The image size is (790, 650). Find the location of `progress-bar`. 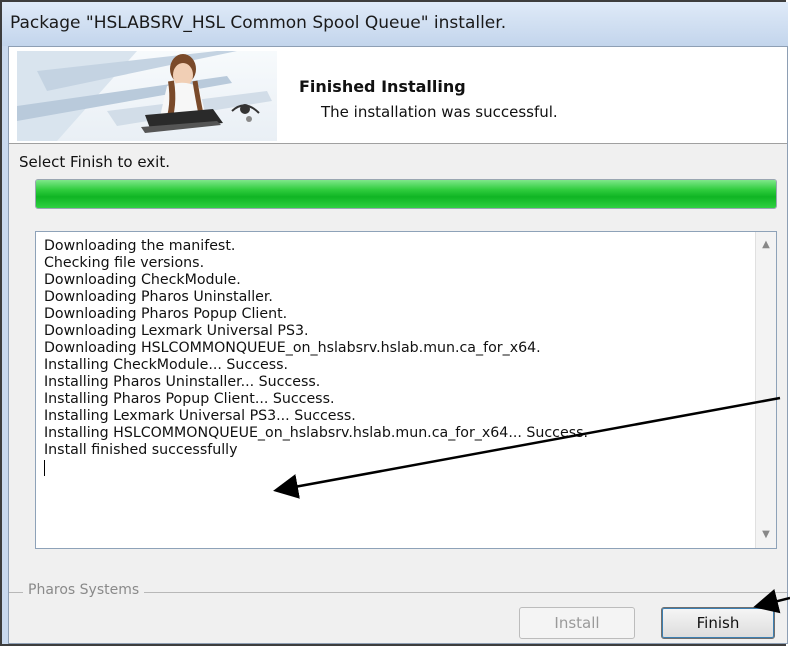

progress-bar is located at coordinates (406, 194).